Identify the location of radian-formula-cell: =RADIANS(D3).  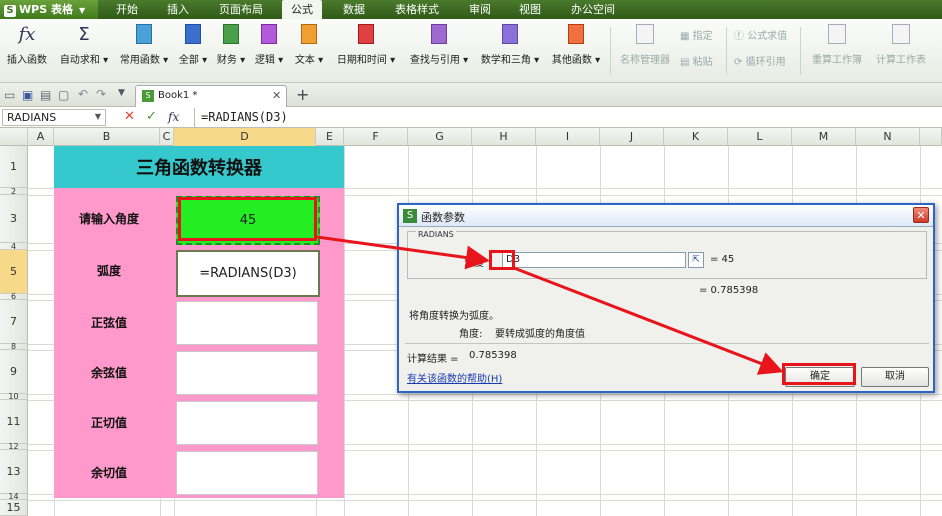
(248, 273).